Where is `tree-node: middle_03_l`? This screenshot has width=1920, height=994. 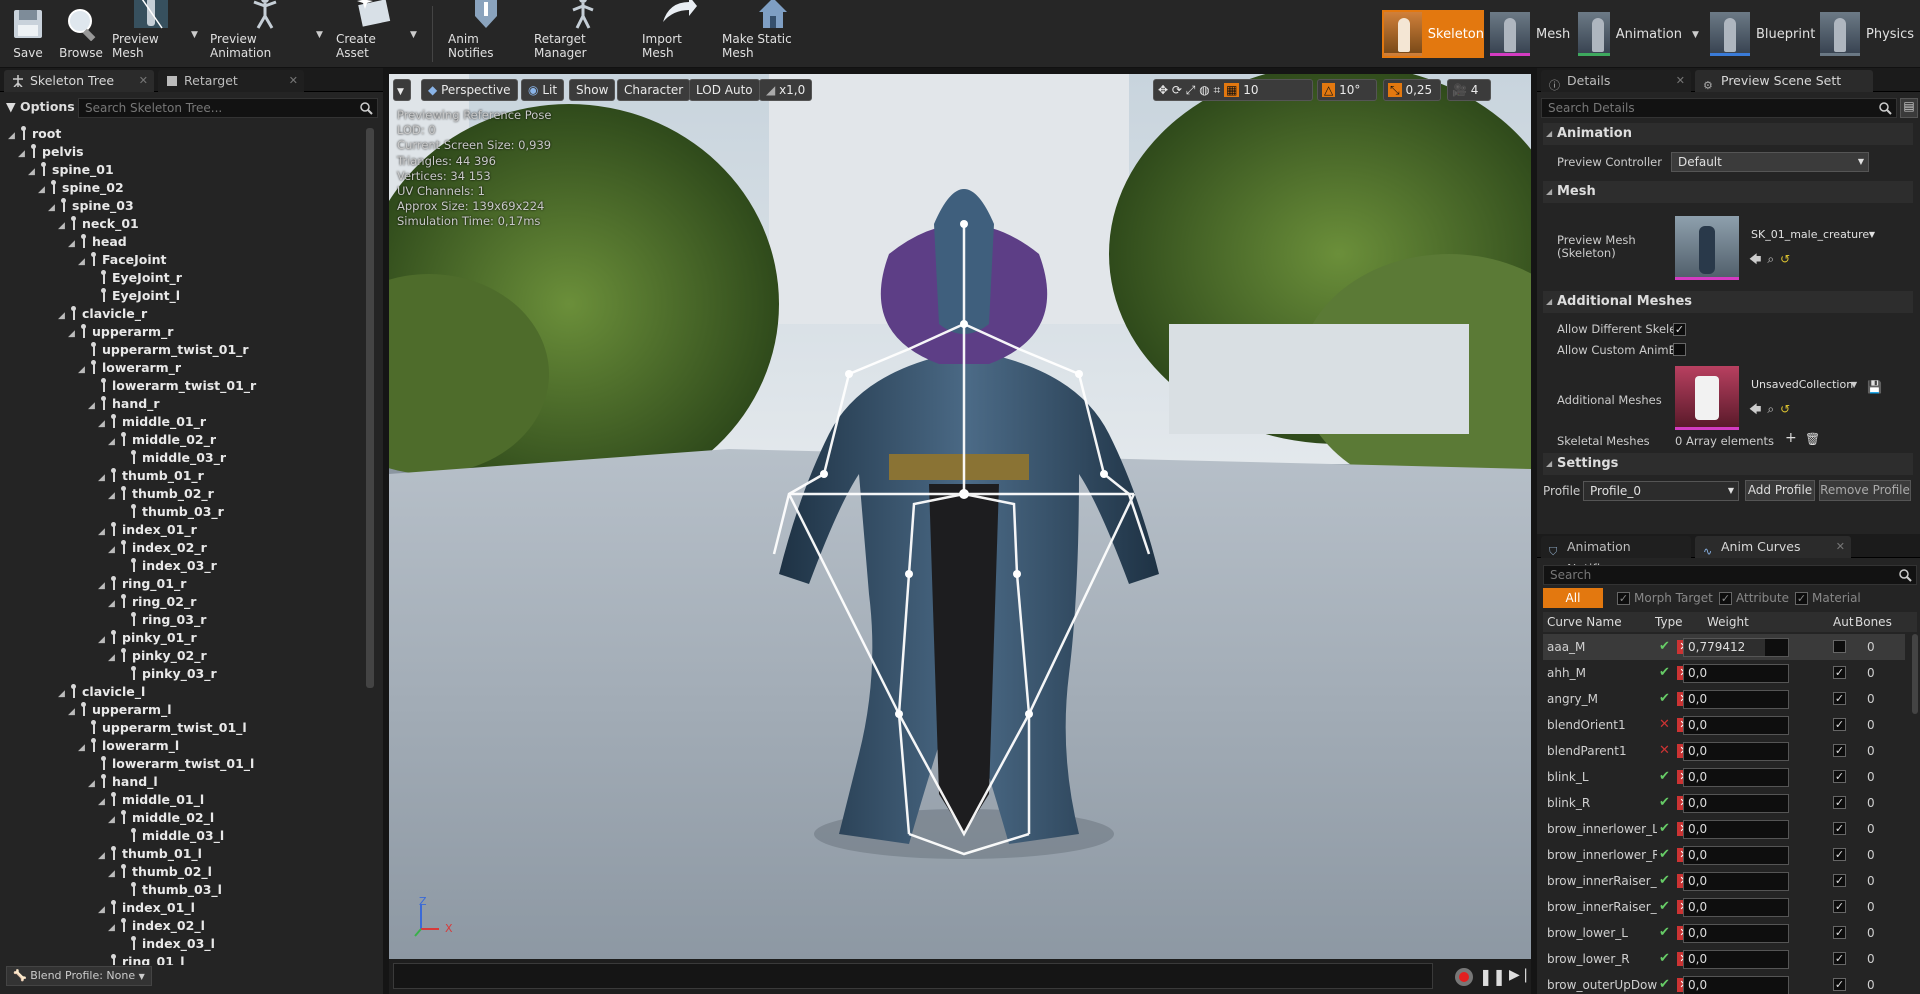 tree-node: middle_03_l is located at coordinates (171, 836).